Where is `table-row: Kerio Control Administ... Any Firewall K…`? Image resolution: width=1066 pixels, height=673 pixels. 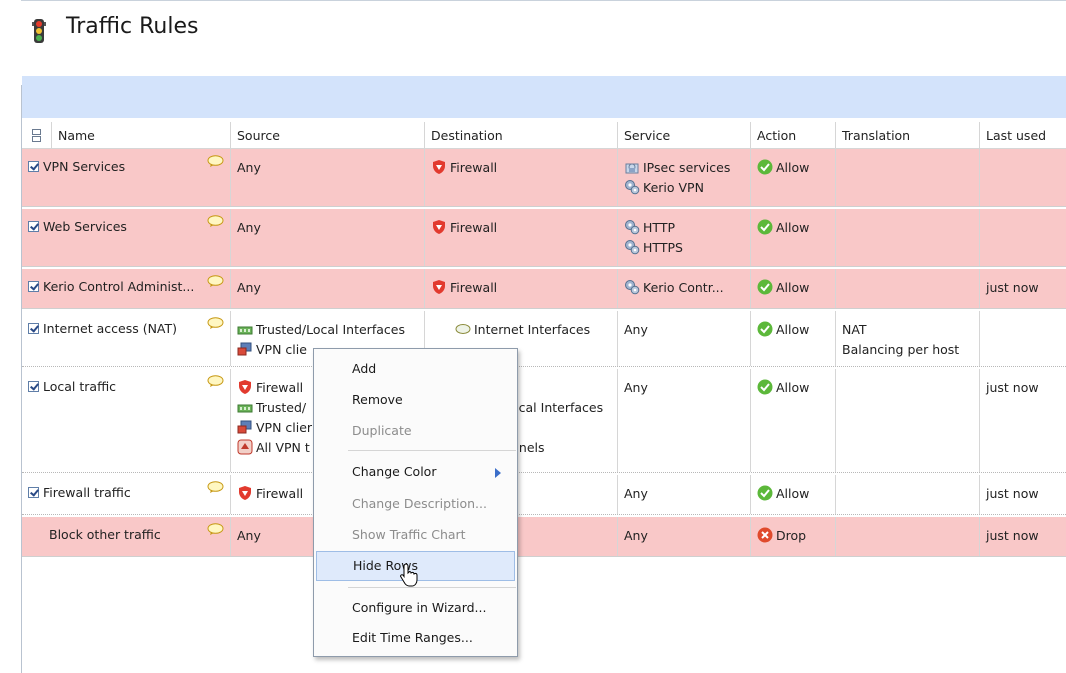
table-row: Kerio Control Administ... Any Firewall K… is located at coordinates (544, 289).